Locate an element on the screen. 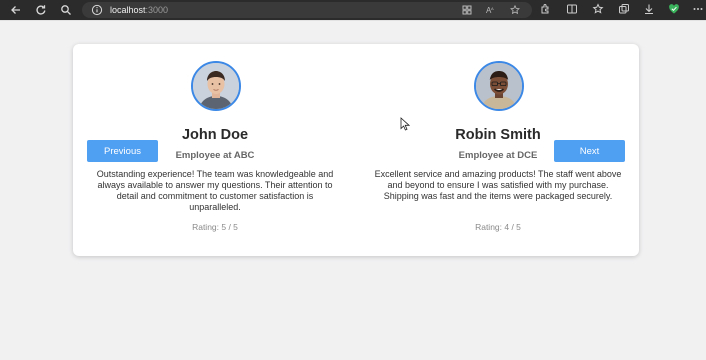  browser-toolbar: localhost:3000 AA is located at coordinates (353, 10).